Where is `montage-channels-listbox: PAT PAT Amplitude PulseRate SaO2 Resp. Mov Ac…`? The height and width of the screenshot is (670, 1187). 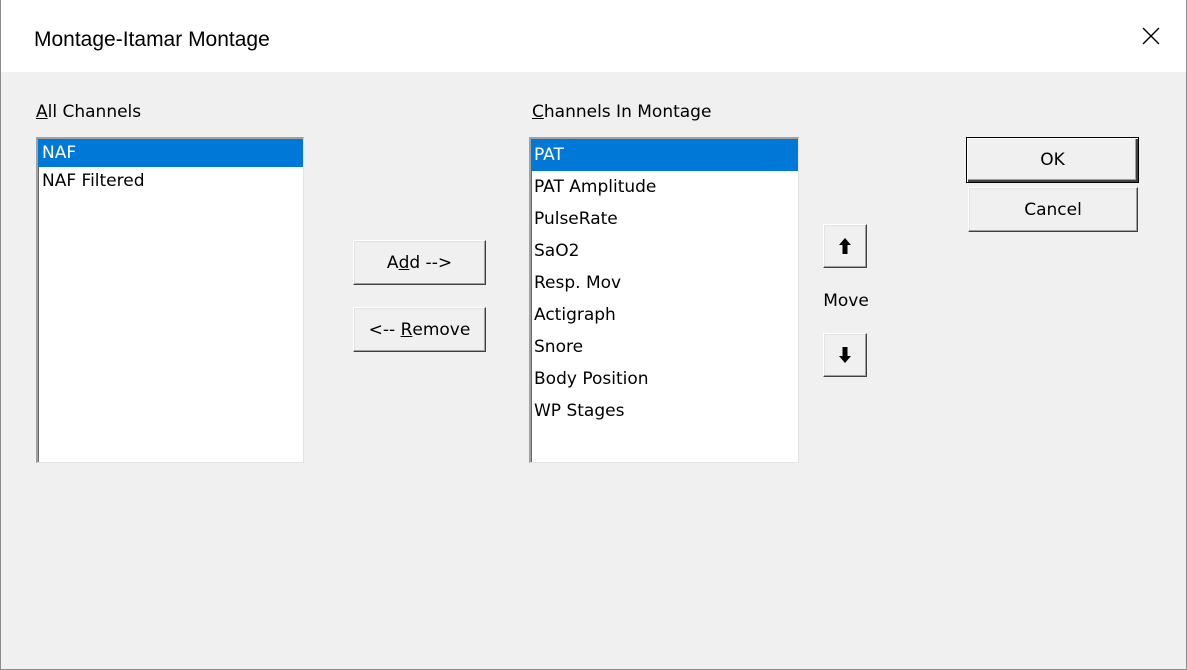 montage-channels-listbox: PAT PAT Amplitude PulseRate SaO2 Resp. Mov Ac… is located at coordinates (664, 300).